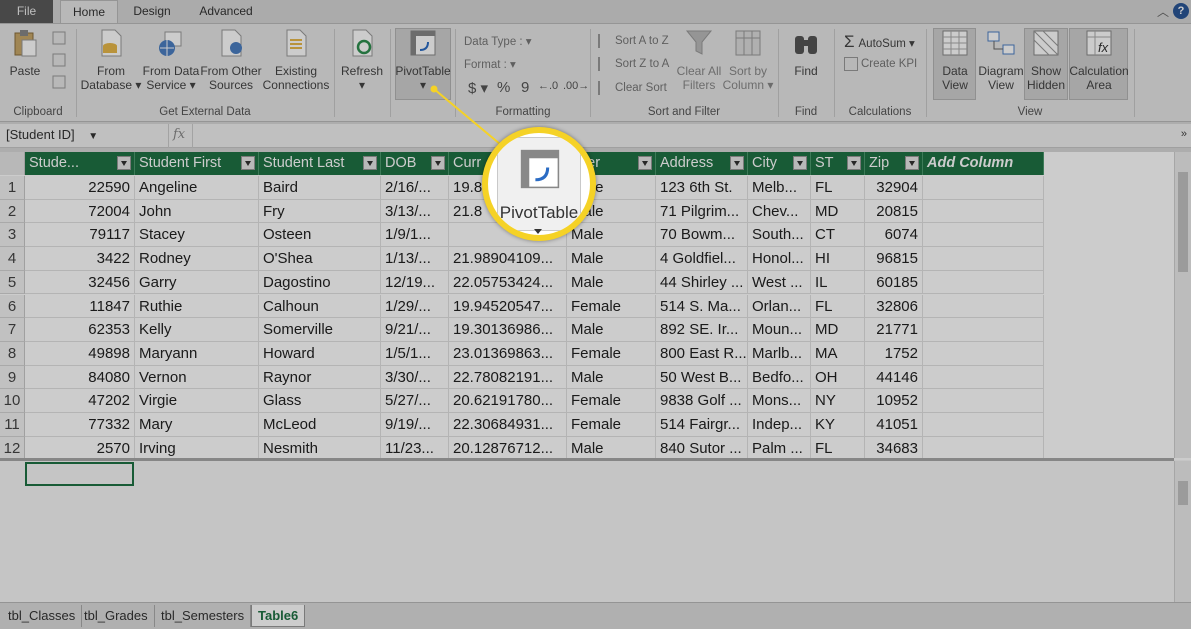 Image resolution: width=1191 pixels, height=629 pixels. I want to click on row-number: 8, so click(12, 353).